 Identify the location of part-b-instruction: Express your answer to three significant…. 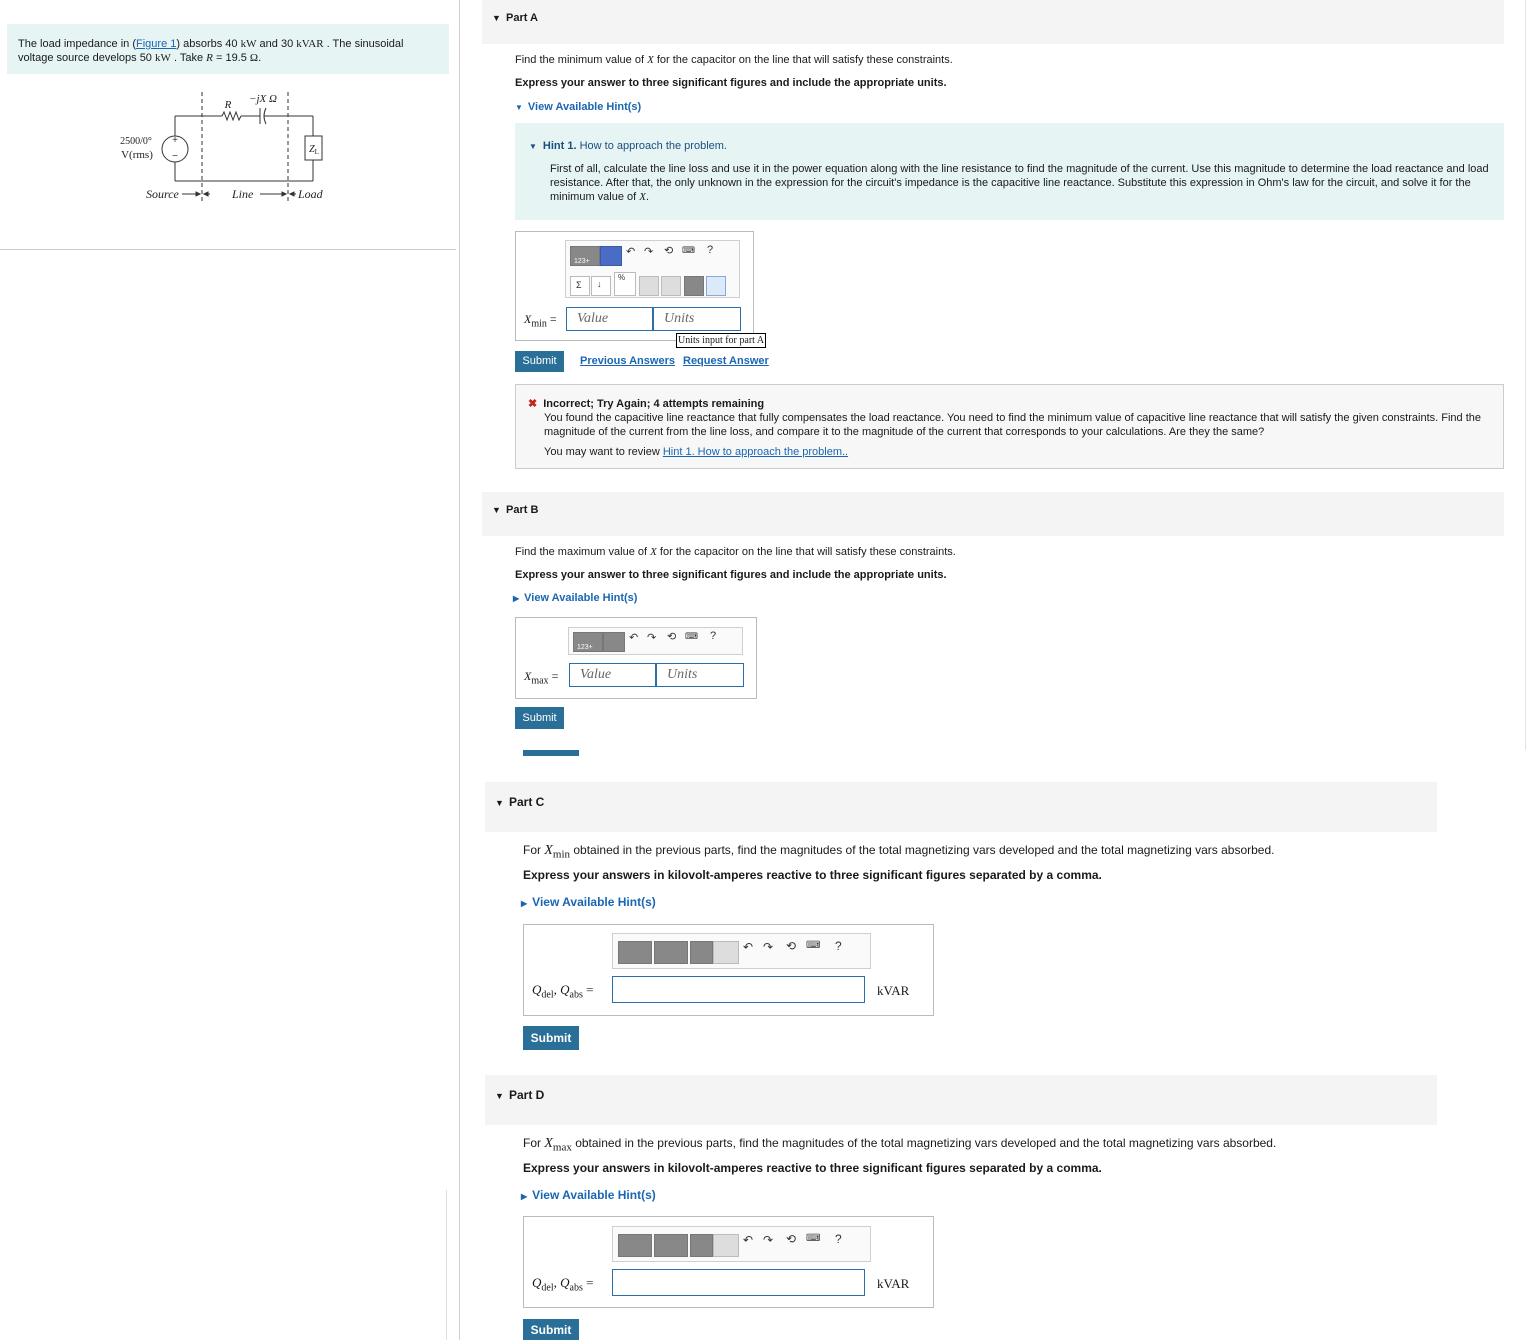
(731, 575).